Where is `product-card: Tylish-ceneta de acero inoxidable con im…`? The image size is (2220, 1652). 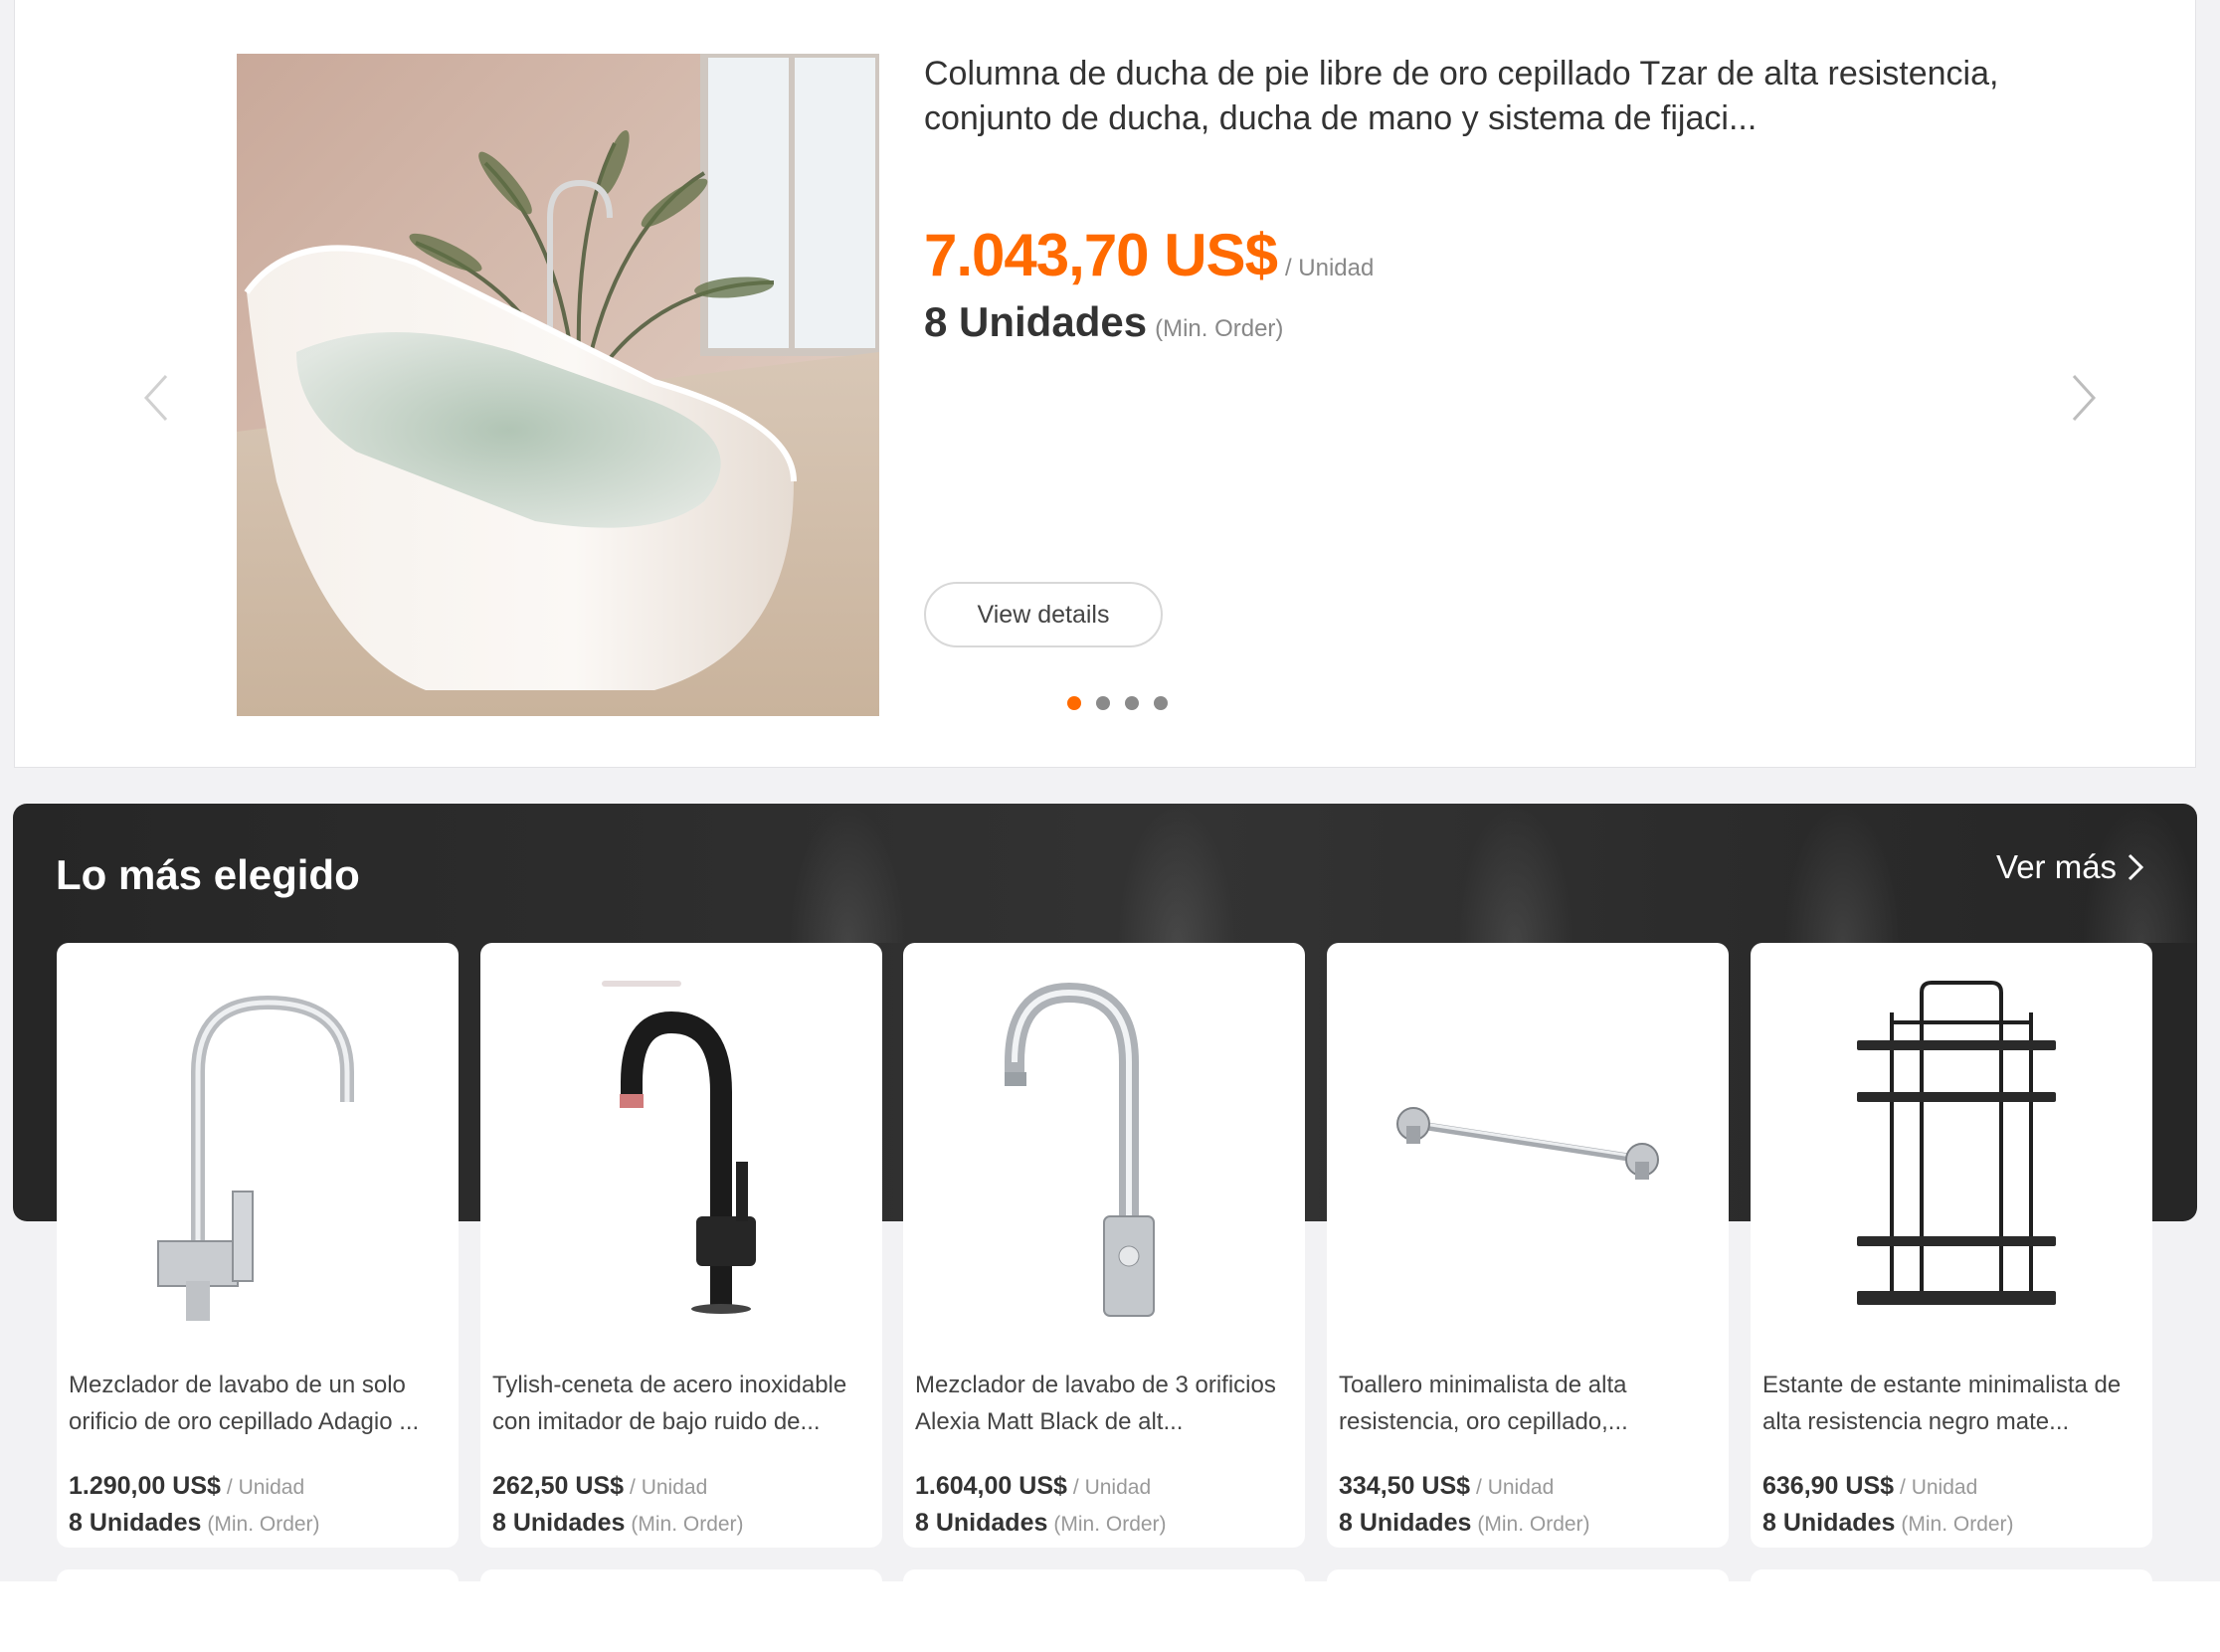
product-card: Tylish-ceneta de acero inoxidable con im… is located at coordinates (681, 1245).